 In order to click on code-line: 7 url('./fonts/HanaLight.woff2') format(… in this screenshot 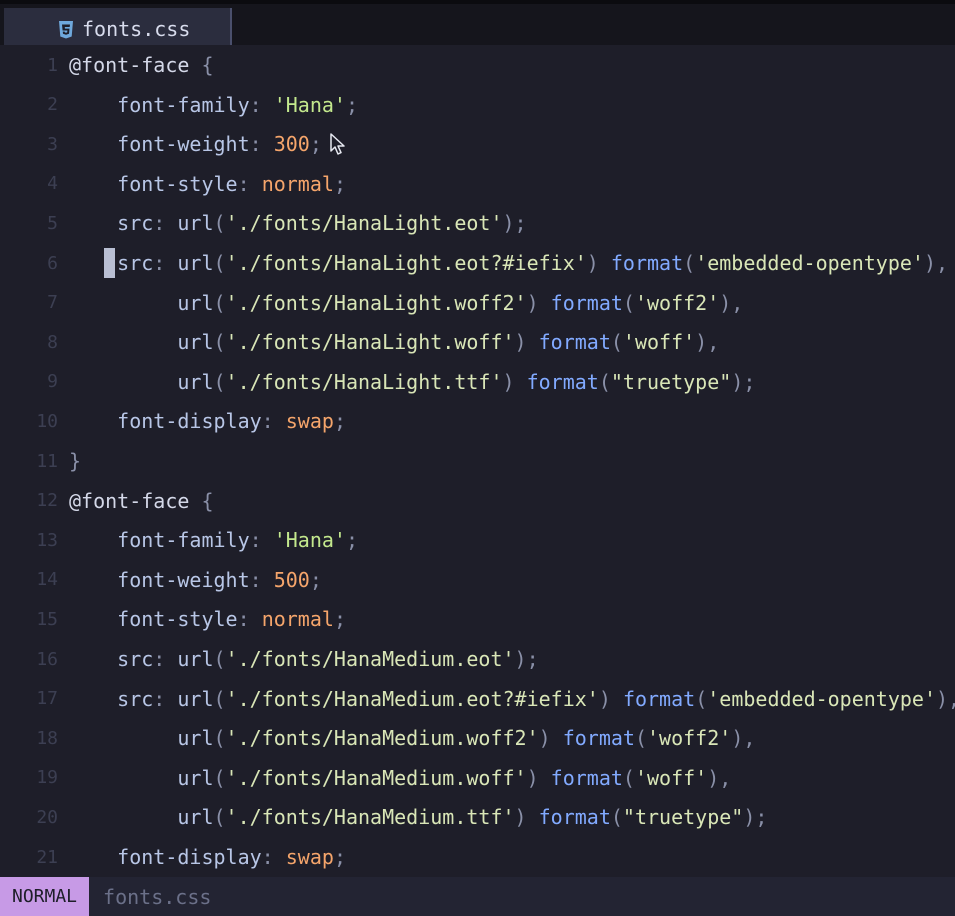, I will do `click(477, 303)`.